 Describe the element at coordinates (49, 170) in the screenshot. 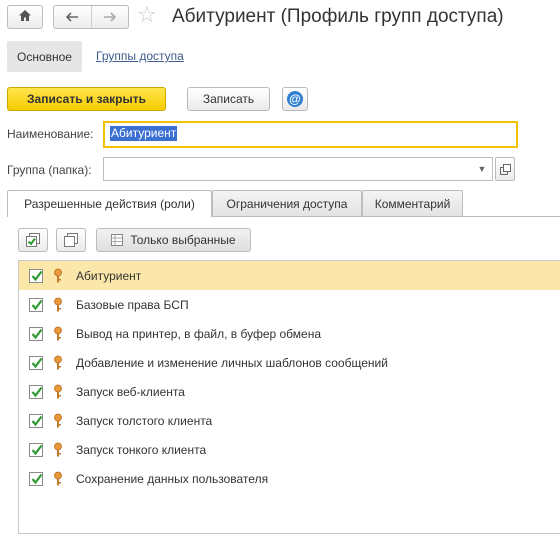

I see `group-label: Группа (папка):` at that location.